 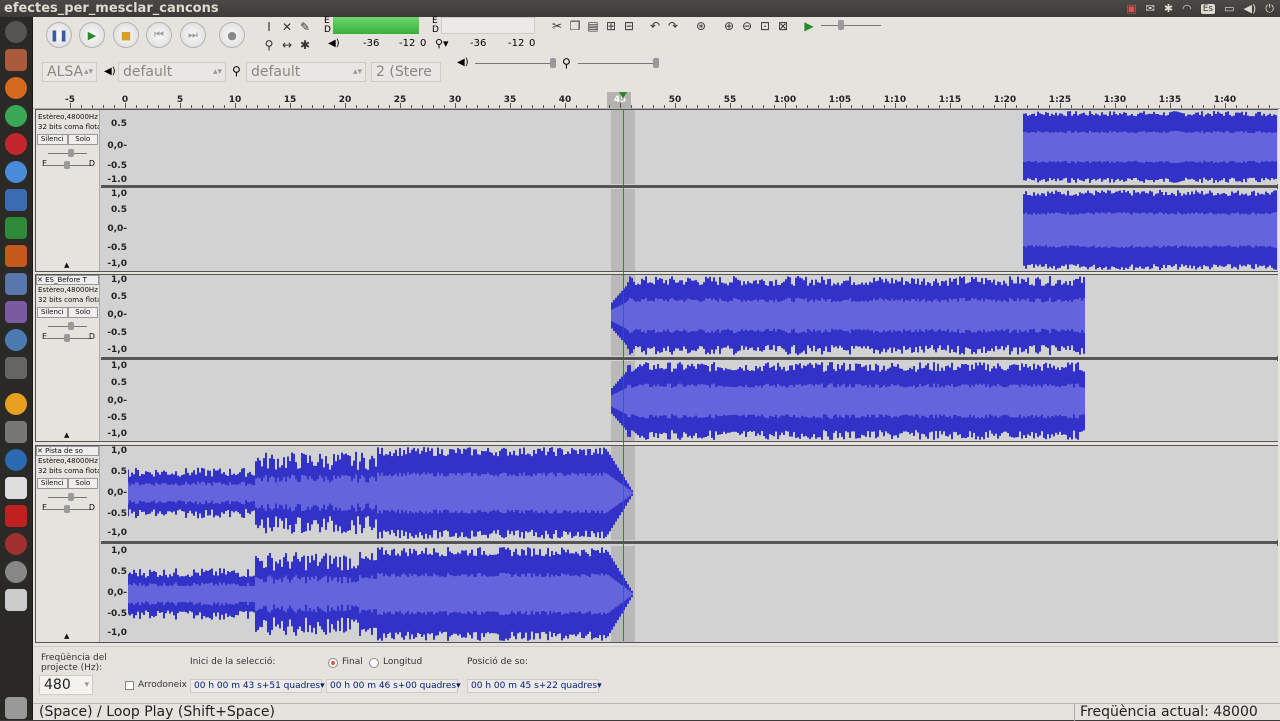 What do you see at coordinates (16, 404) in the screenshot?
I see `audacity-icon` at bounding box center [16, 404].